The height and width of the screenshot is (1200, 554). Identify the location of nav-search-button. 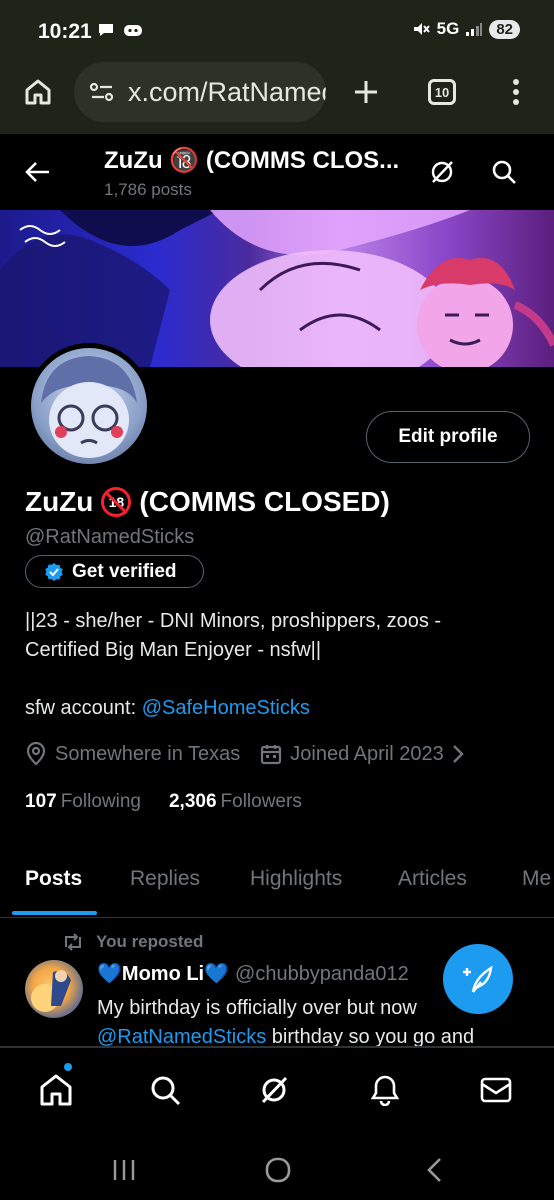
(165, 1090).